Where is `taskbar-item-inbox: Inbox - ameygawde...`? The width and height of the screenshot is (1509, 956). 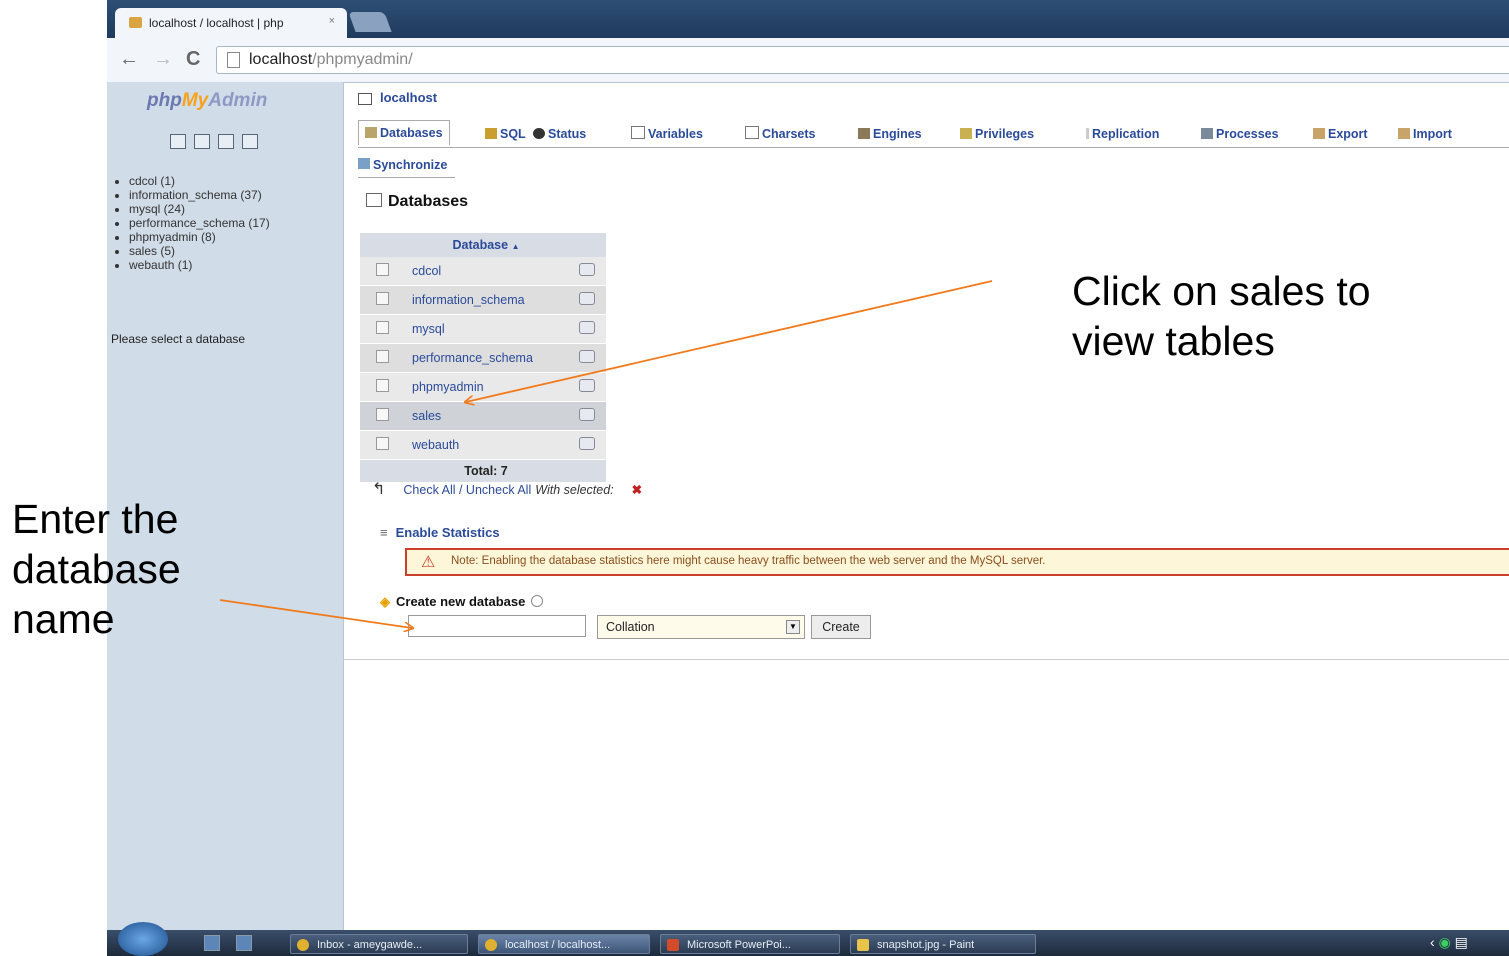
taskbar-item-inbox: Inbox - ameygawde... is located at coordinates (379, 944).